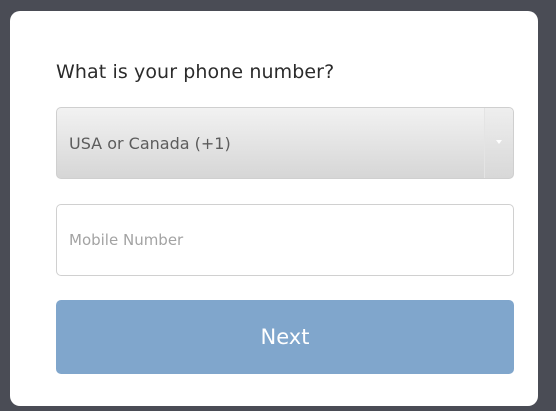 The width and height of the screenshot is (556, 411). Describe the element at coordinates (150, 143) in the screenshot. I see `country-code-selected-value: USA or Canada (+1)` at that location.